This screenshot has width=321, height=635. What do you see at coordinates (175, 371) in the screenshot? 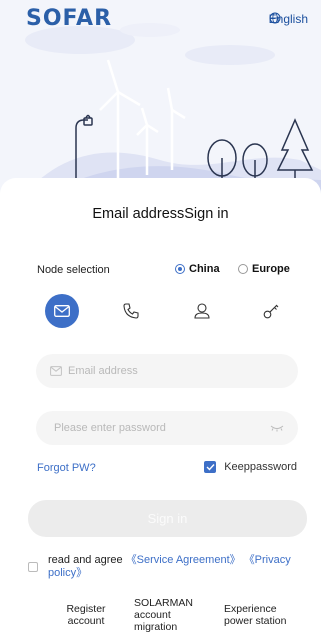
I see `email-input` at bounding box center [175, 371].